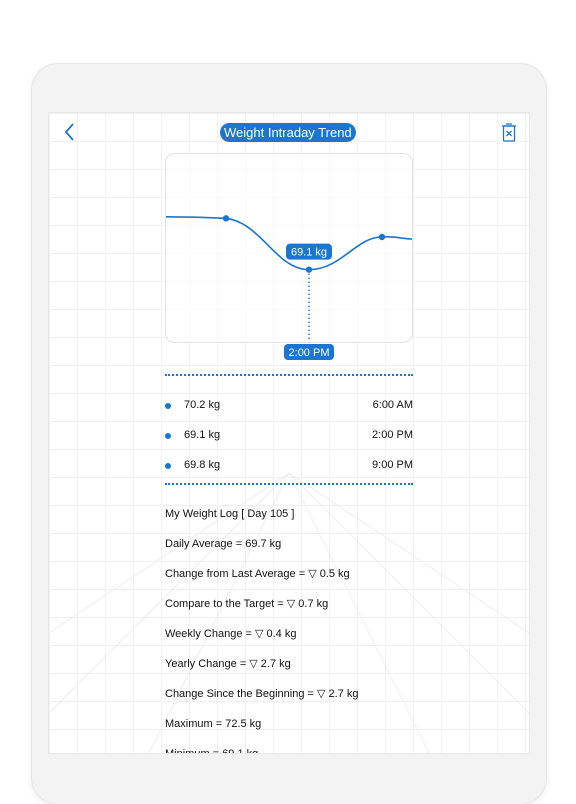  What do you see at coordinates (202, 435) in the screenshot?
I see `entry-weight: 69.1 kg` at bounding box center [202, 435].